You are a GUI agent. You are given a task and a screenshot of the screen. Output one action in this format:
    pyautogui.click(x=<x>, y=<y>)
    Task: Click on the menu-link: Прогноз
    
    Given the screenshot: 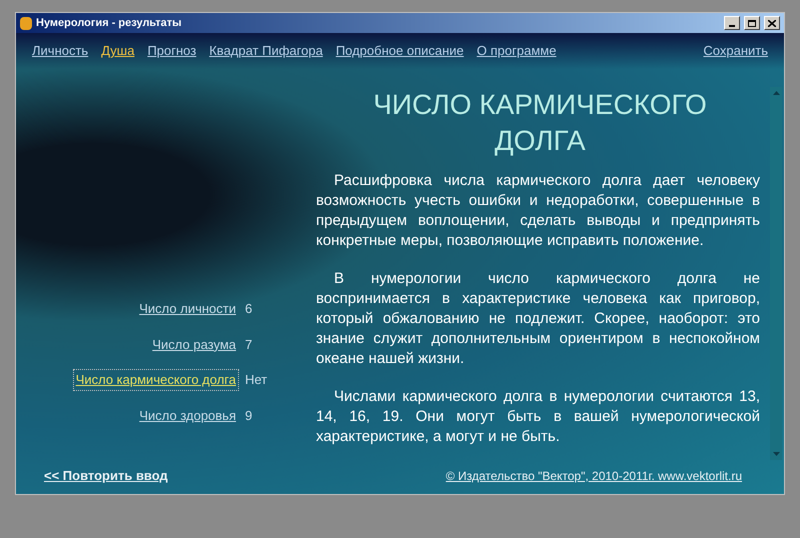 What is the action you would take?
    pyautogui.click(x=171, y=51)
    